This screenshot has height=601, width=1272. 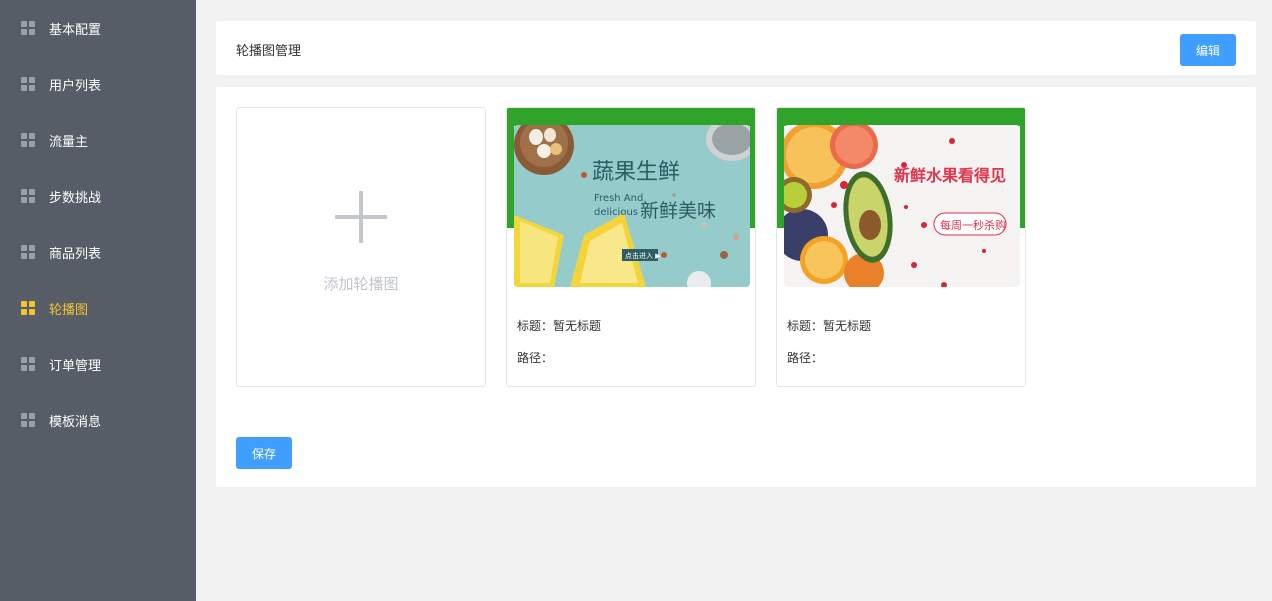 What do you see at coordinates (973, 225) in the screenshot?
I see `banner-tag: 每周一秒杀购` at bounding box center [973, 225].